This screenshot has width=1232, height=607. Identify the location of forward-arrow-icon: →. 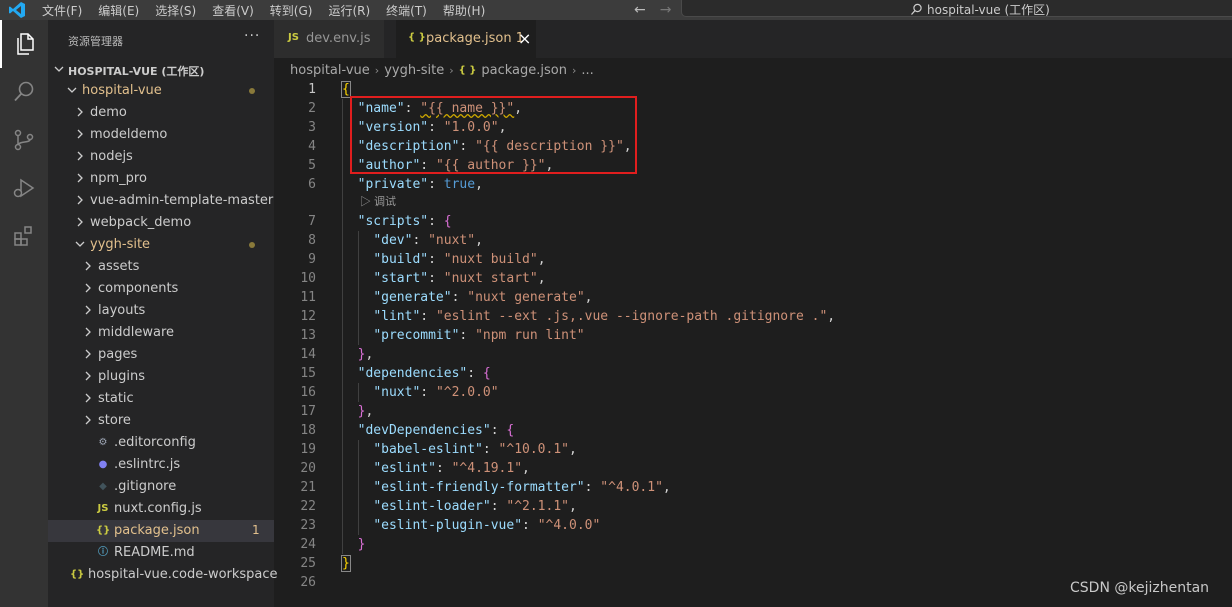
(666, 10).